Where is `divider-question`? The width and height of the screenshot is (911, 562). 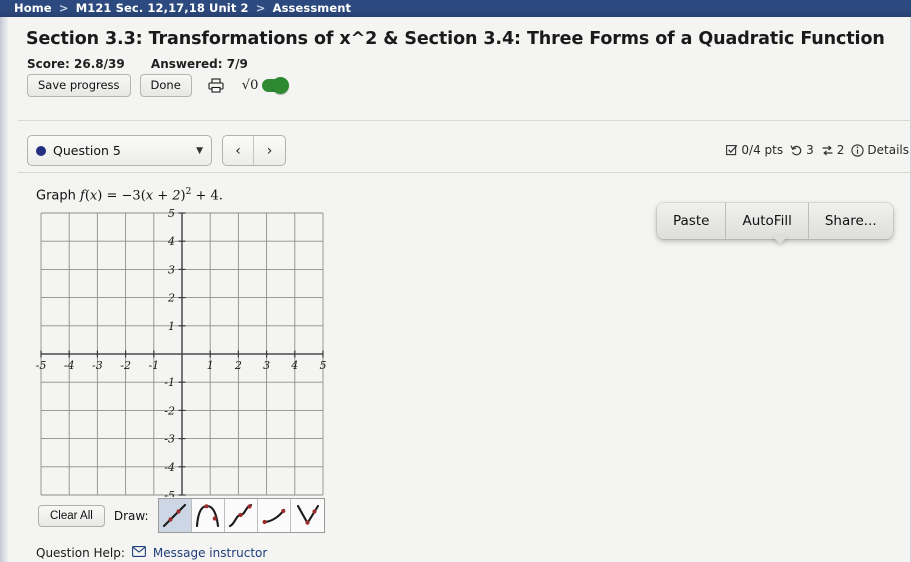 divider-question is located at coordinates (464, 172).